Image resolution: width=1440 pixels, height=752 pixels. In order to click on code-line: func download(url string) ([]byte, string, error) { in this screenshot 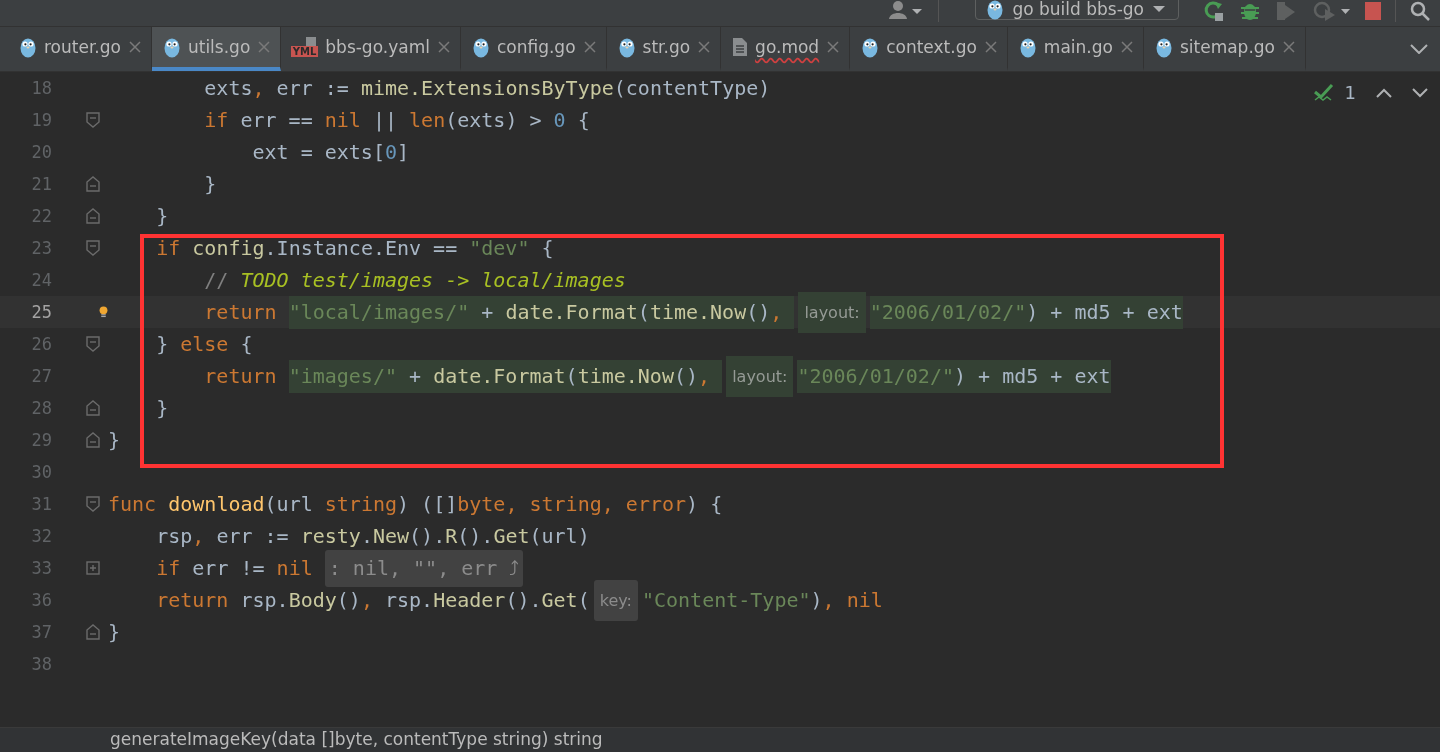, I will do `click(415, 504)`.